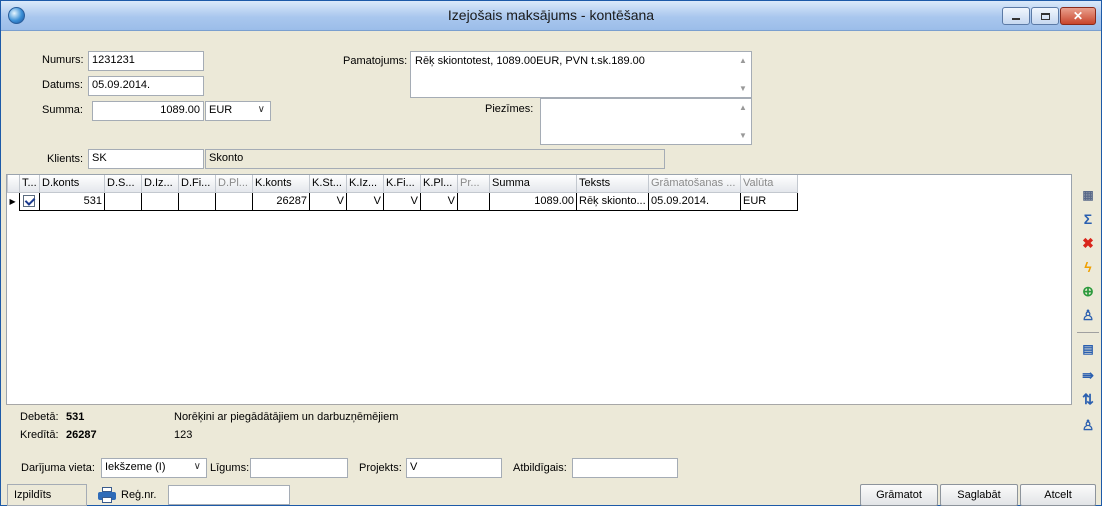 This screenshot has width=1102, height=506. What do you see at coordinates (197, 201) in the screenshot?
I see `cell-d-fi` at bounding box center [197, 201].